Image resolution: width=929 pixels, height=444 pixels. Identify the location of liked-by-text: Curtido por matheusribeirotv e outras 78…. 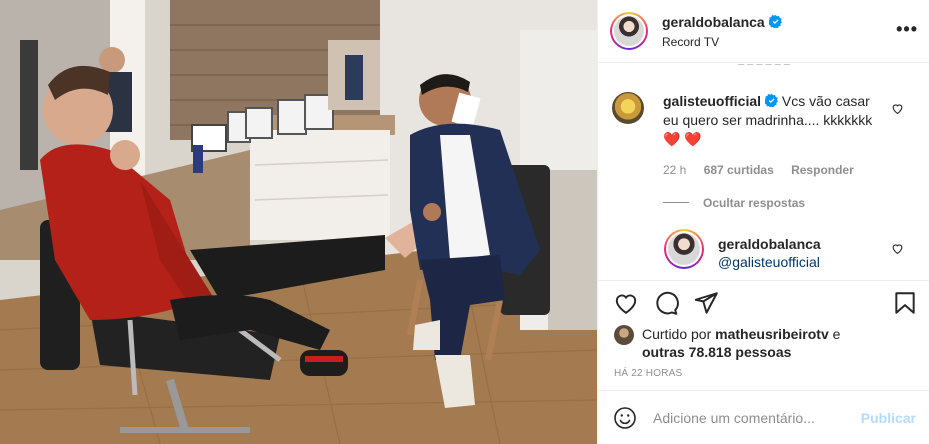
(752, 343).